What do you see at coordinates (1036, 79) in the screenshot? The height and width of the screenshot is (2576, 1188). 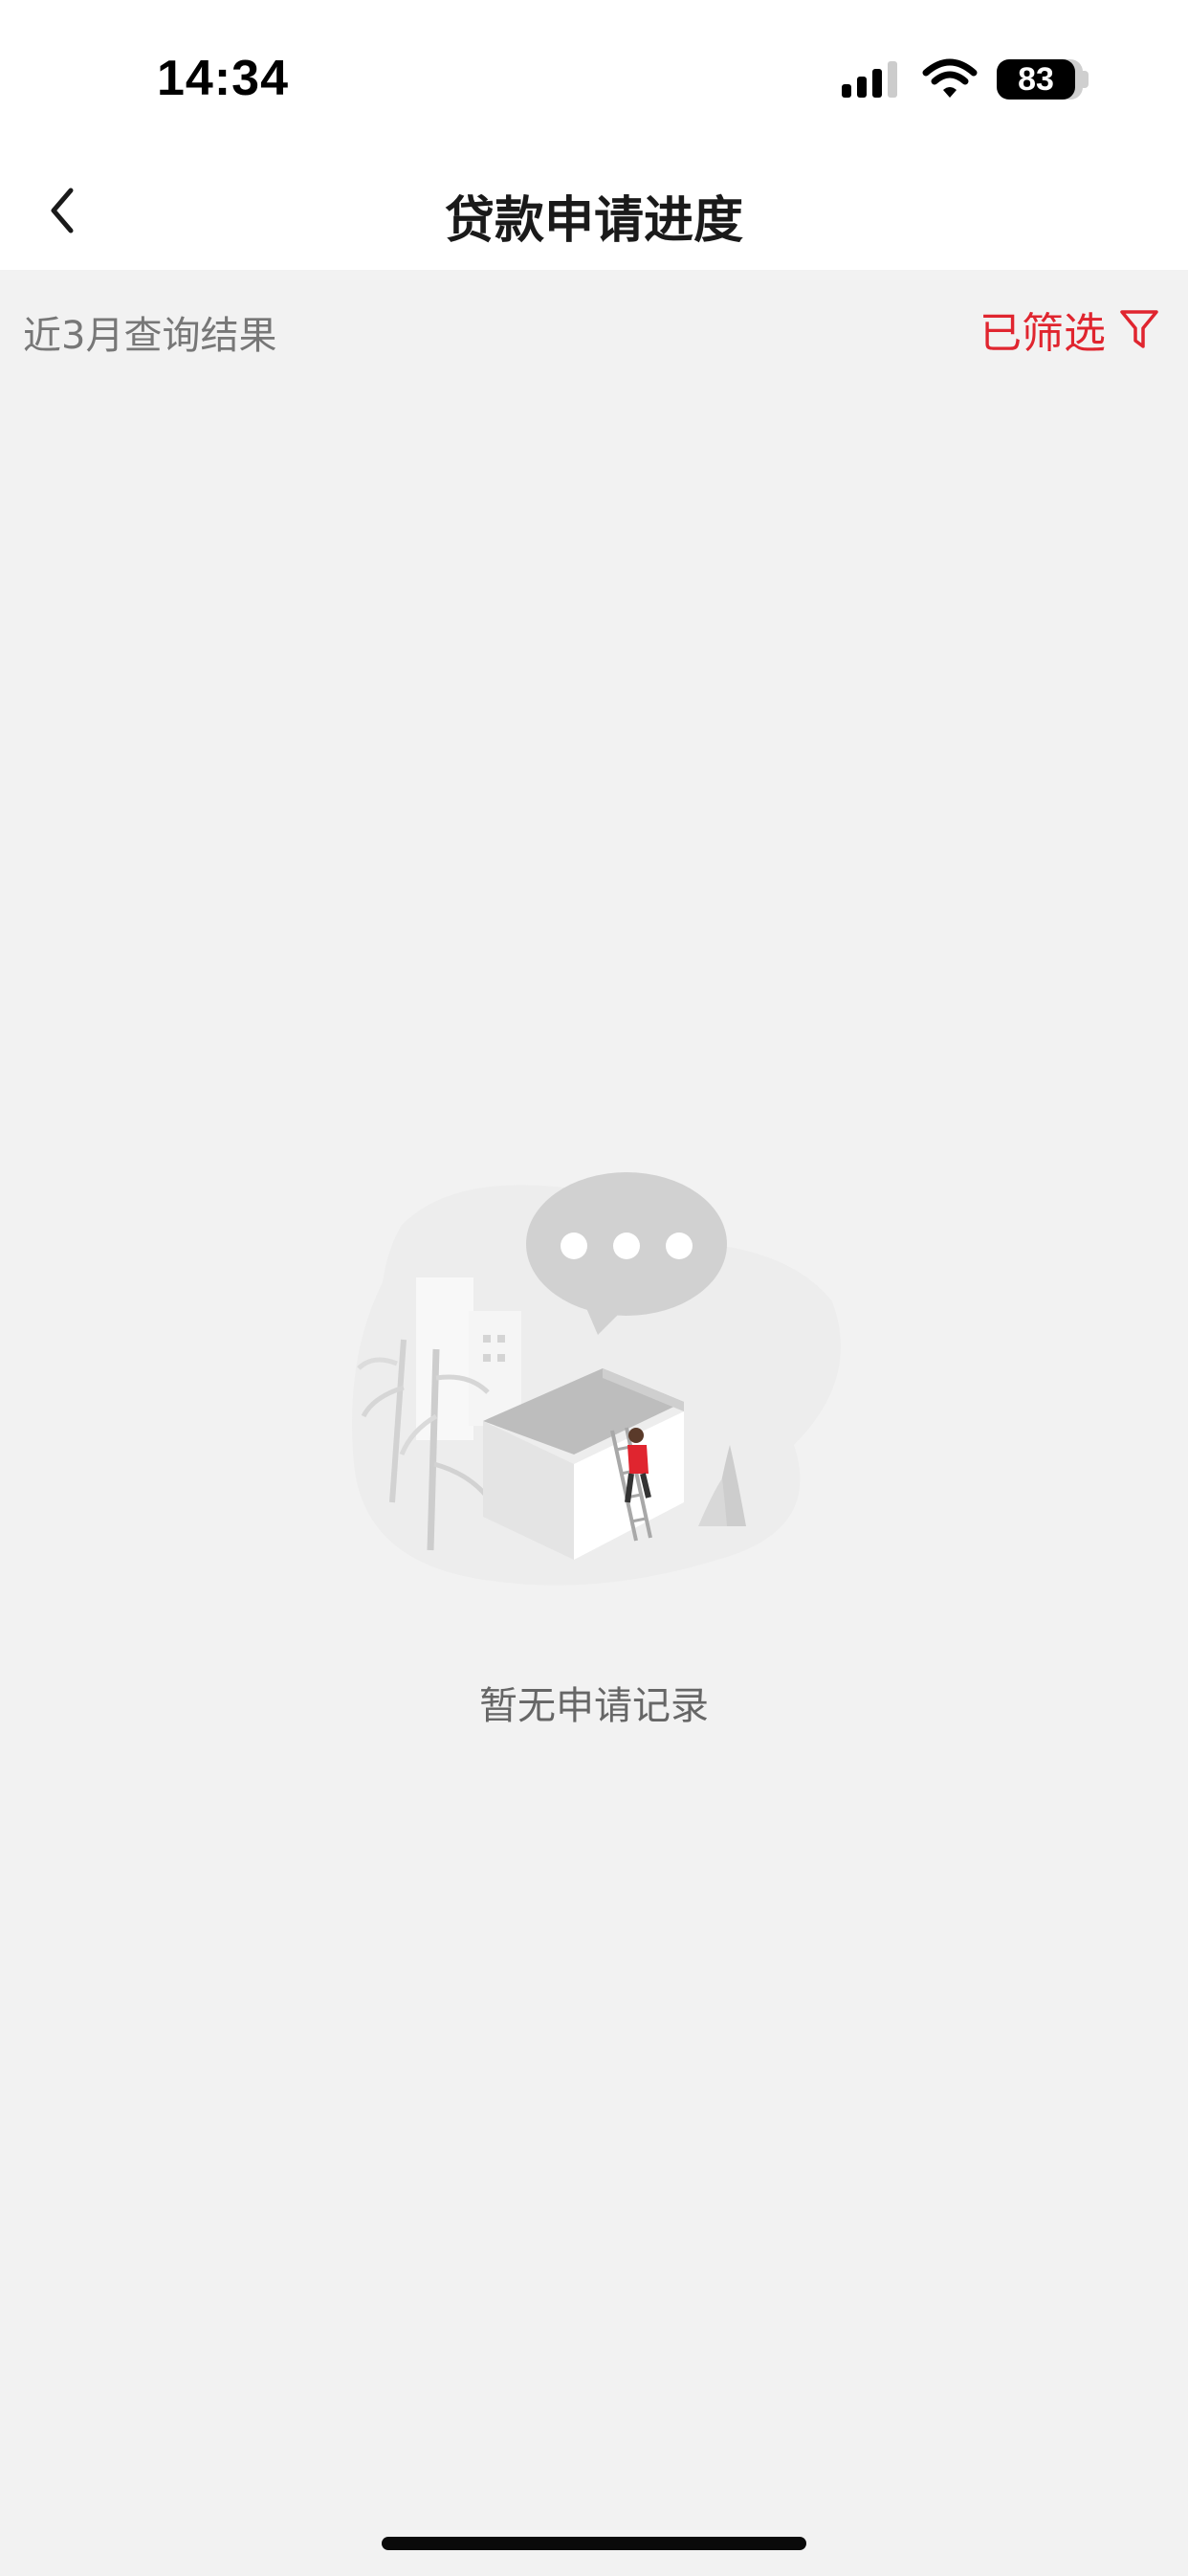 I see `battery-level: 83` at bounding box center [1036, 79].